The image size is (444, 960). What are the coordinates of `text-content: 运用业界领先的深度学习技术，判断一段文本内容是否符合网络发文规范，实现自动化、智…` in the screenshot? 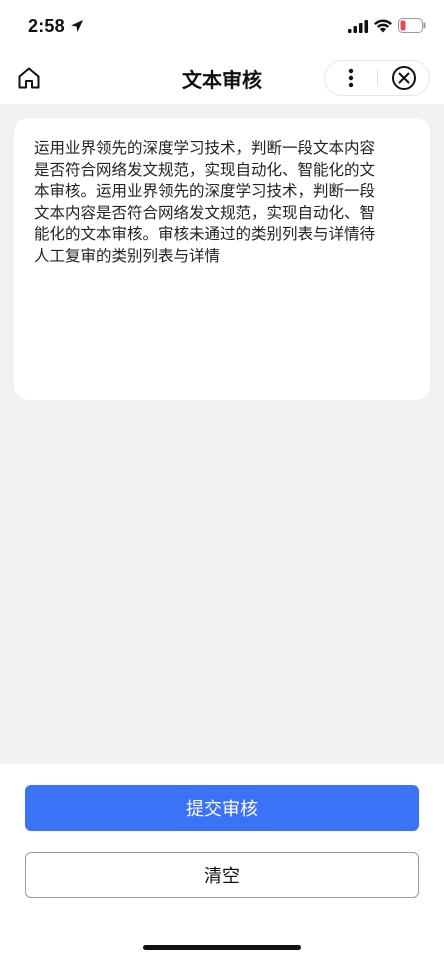 It's located at (209, 202).